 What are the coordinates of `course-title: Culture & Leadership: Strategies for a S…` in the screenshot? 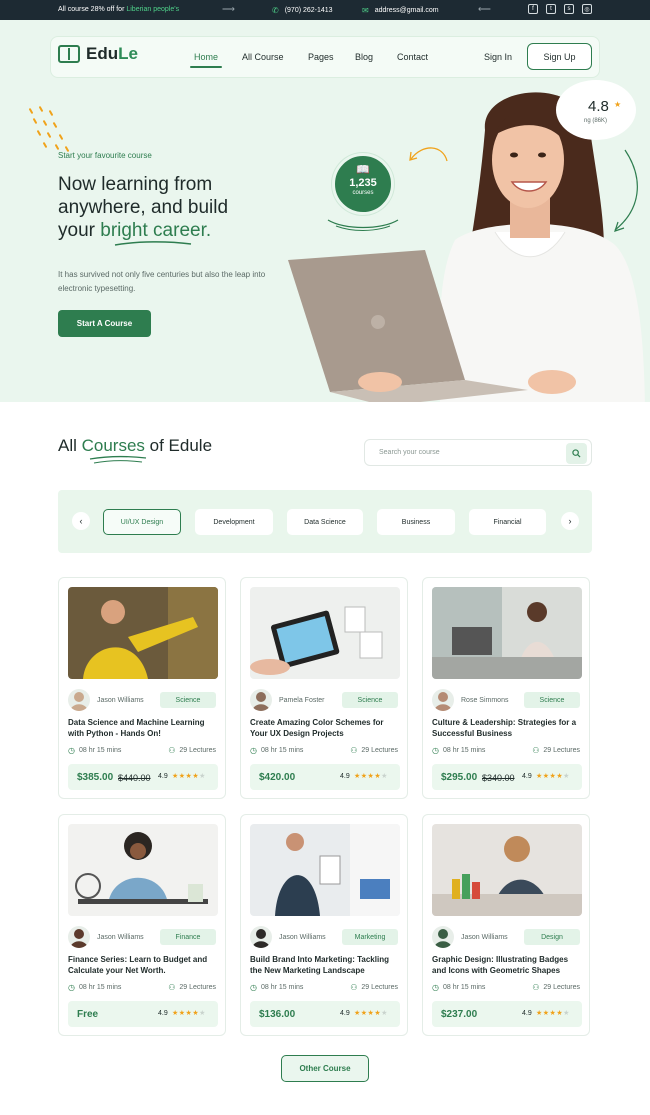 It's located at (508, 728).